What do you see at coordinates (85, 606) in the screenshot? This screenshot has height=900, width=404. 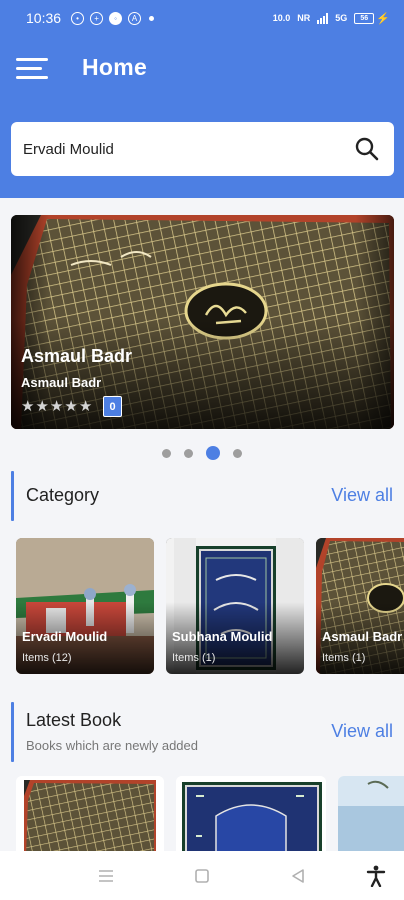 I see `category-card: Ervadi Moulid Items (12)` at bounding box center [85, 606].